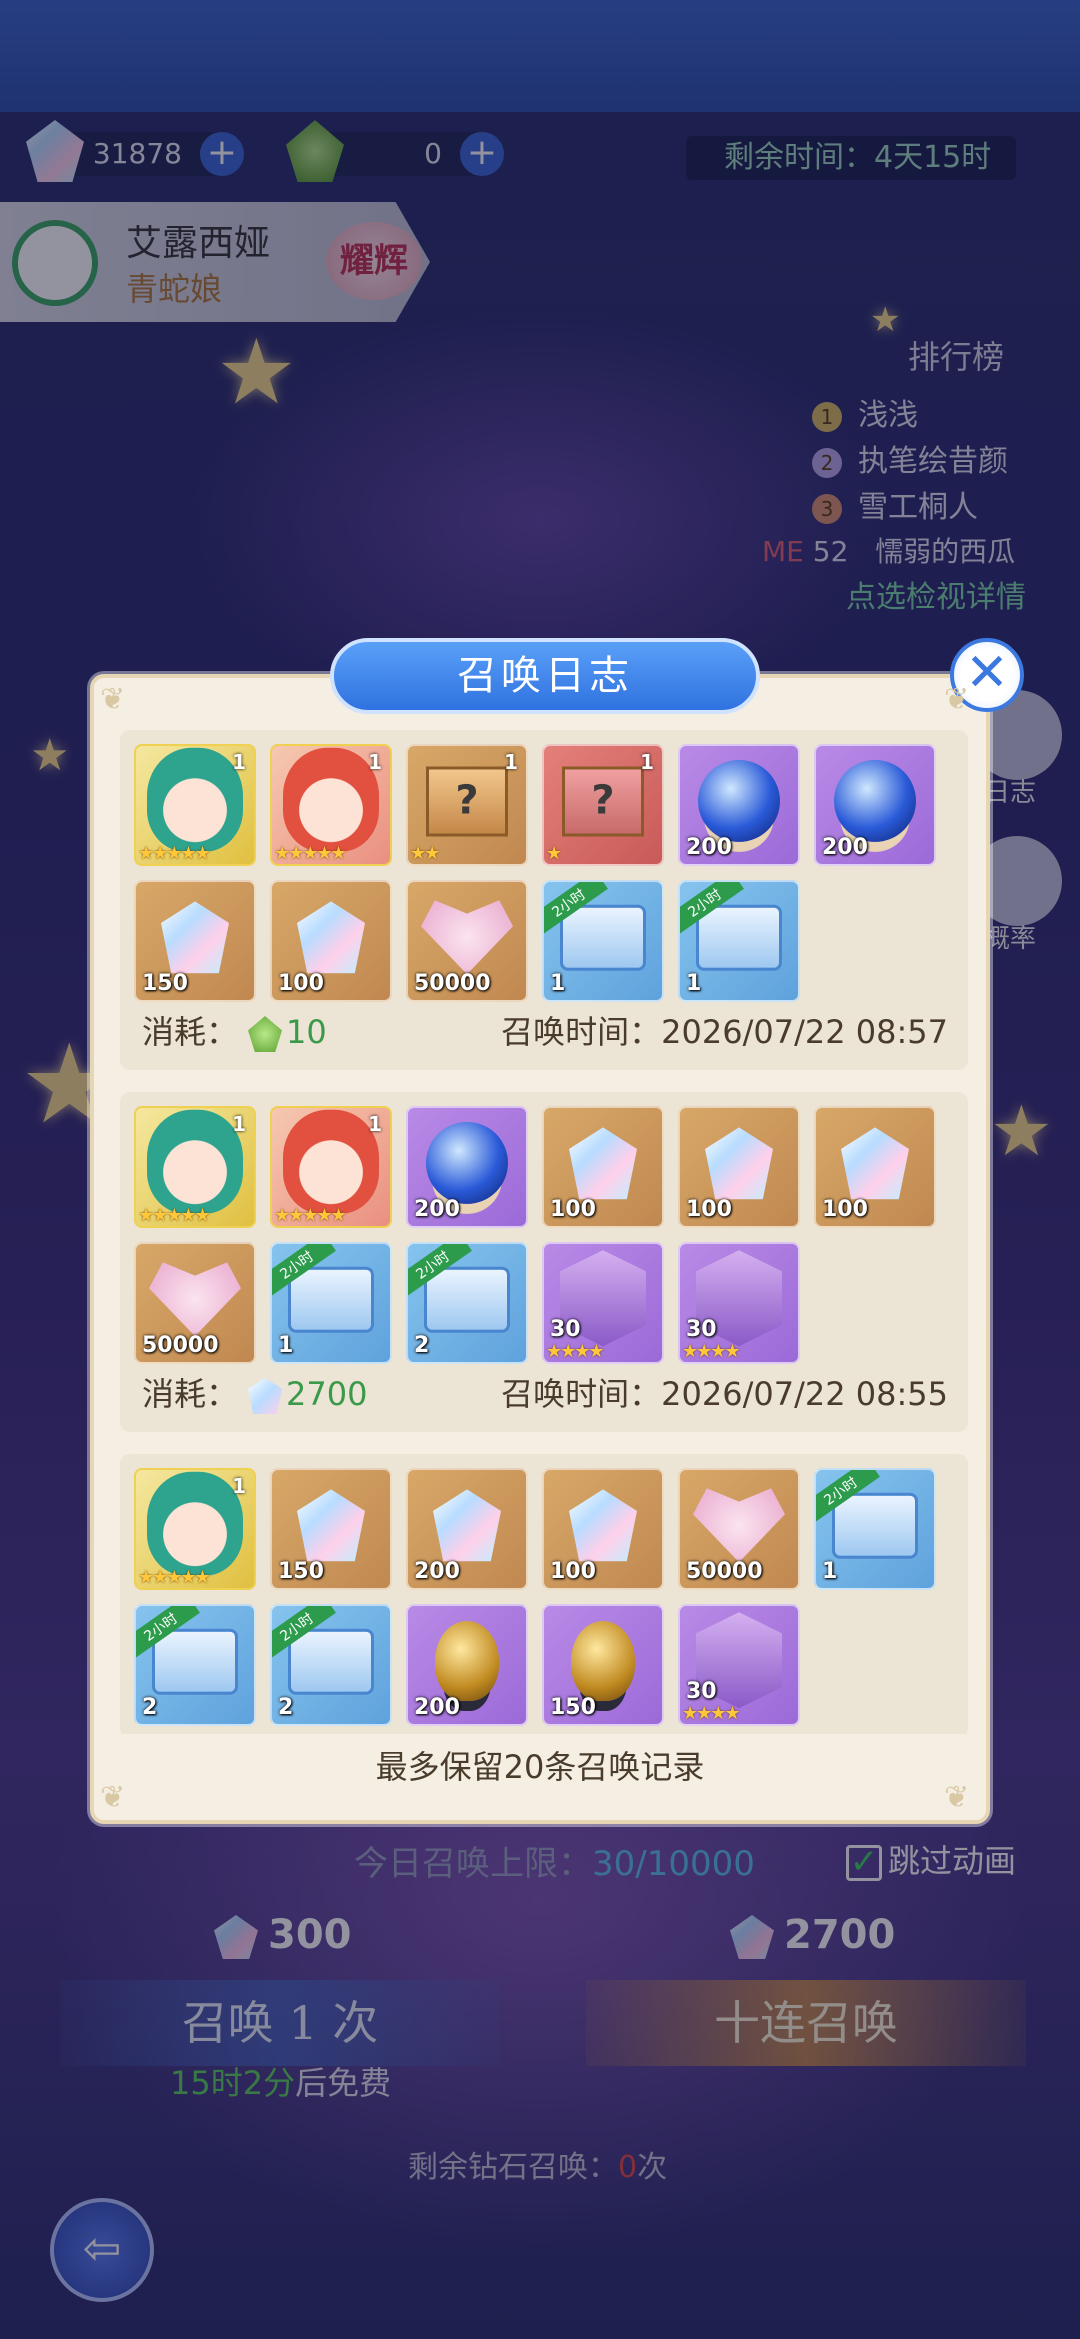 This screenshot has height=2339, width=1080. What do you see at coordinates (467, 805) in the screenshot?
I see `reward-item: ? 1 ★★` at bounding box center [467, 805].